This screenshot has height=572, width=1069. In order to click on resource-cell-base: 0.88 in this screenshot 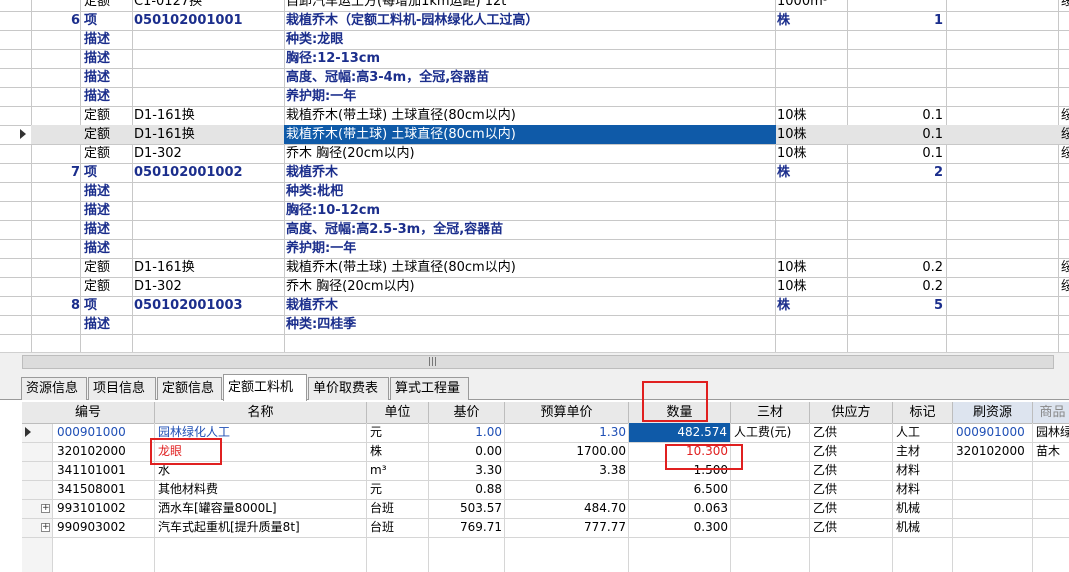, I will do `click(467, 489)`.